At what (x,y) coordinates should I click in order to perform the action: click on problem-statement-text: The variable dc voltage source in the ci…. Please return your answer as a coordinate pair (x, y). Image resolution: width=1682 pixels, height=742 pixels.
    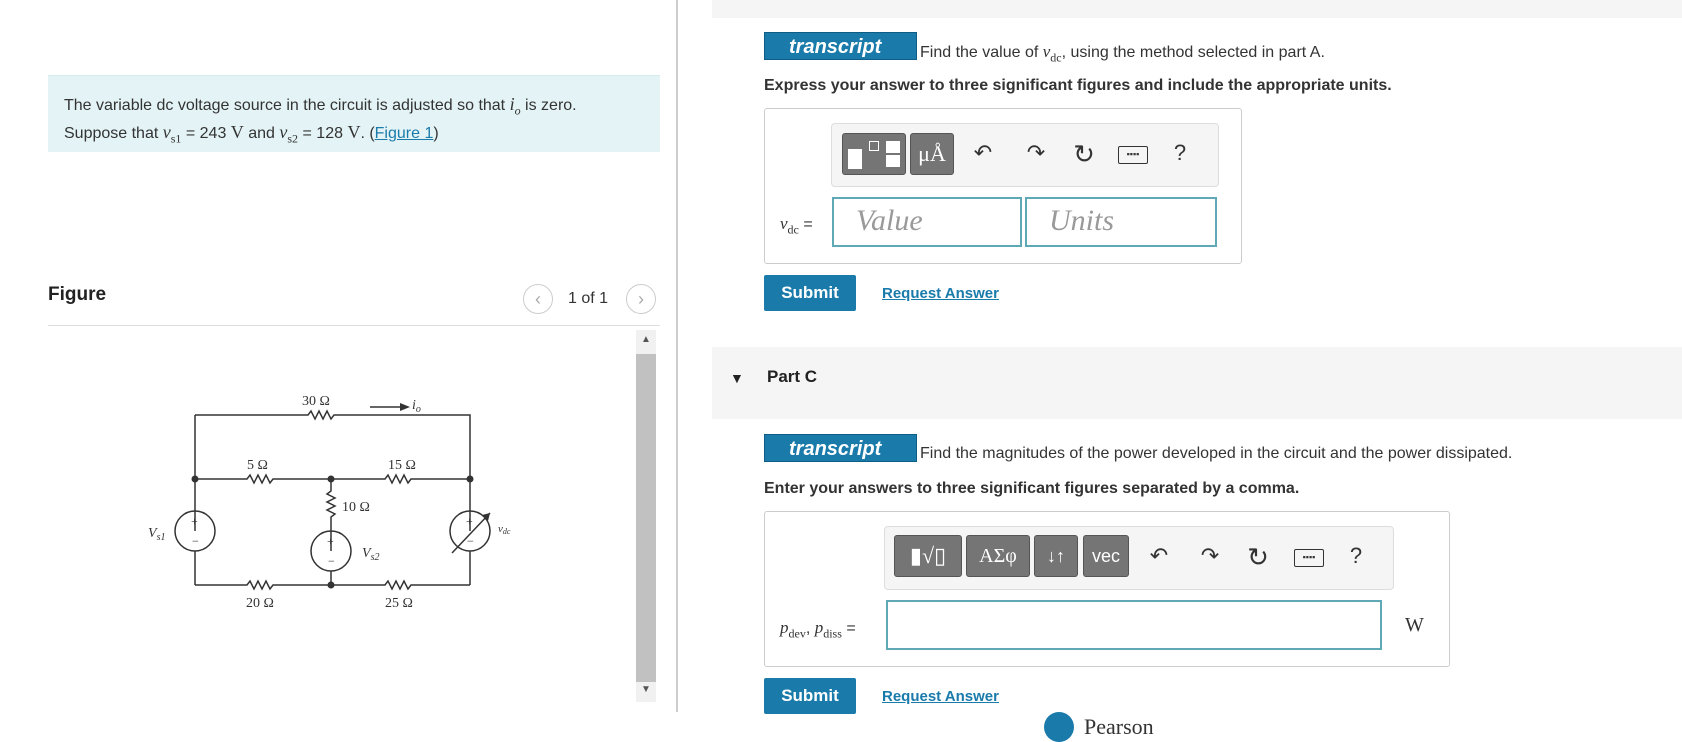
    Looking at the image, I should click on (320, 120).